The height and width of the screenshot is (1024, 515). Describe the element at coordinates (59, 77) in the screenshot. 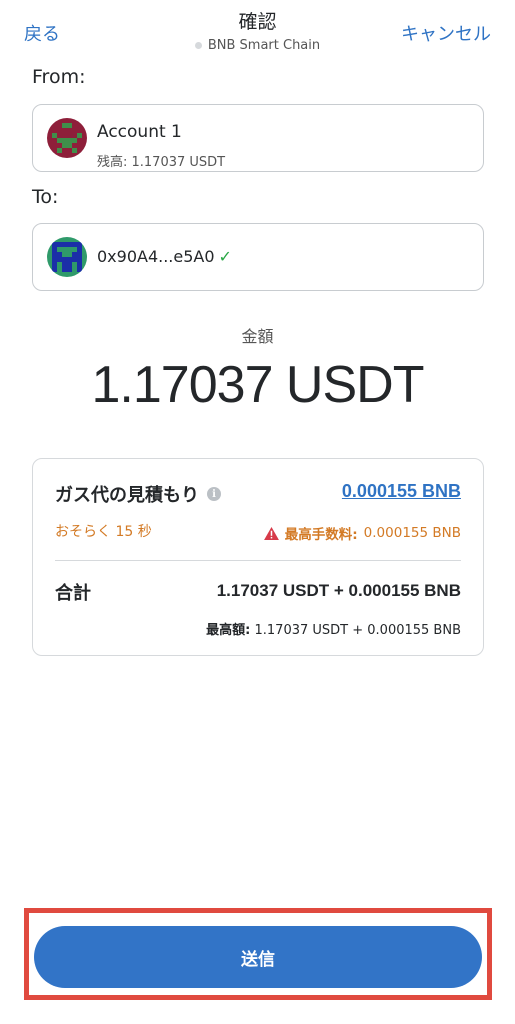

I see `from-label: From:` at that location.